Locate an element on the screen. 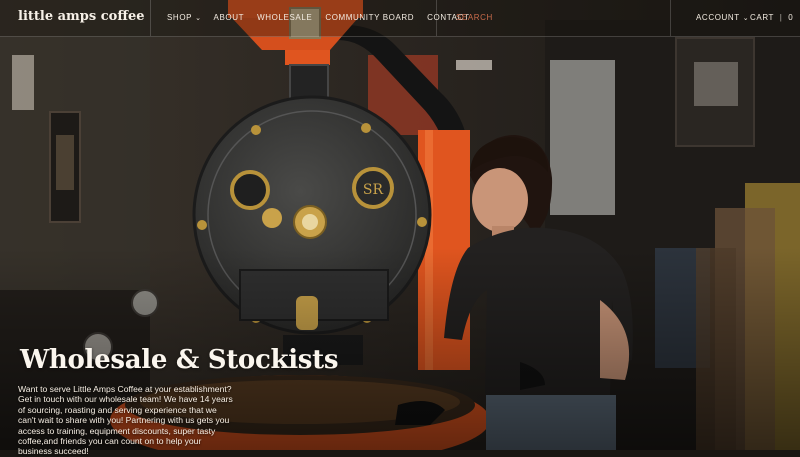 This screenshot has height=457, width=800. cart-link: CART | 0 is located at coordinates (771, 17).